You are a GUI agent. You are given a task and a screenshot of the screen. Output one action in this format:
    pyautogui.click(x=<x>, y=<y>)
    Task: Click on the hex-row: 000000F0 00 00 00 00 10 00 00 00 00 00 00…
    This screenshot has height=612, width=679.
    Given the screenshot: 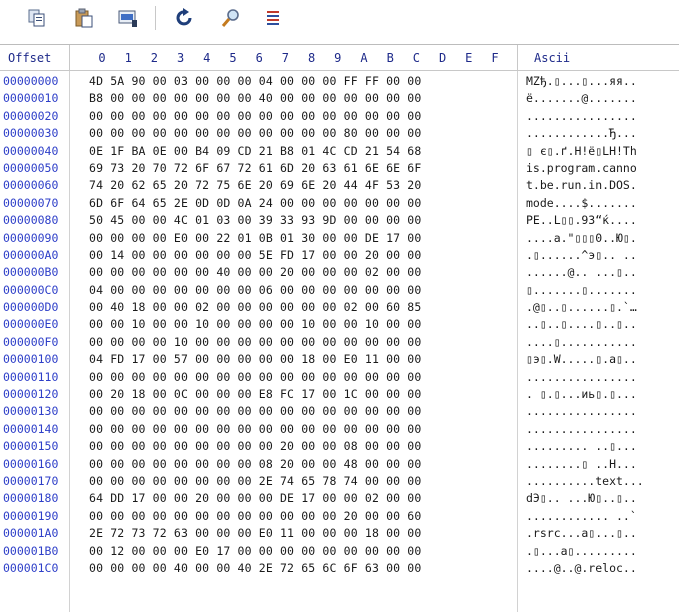 What is the action you would take?
    pyautogui.click(x=339, y=341)
    